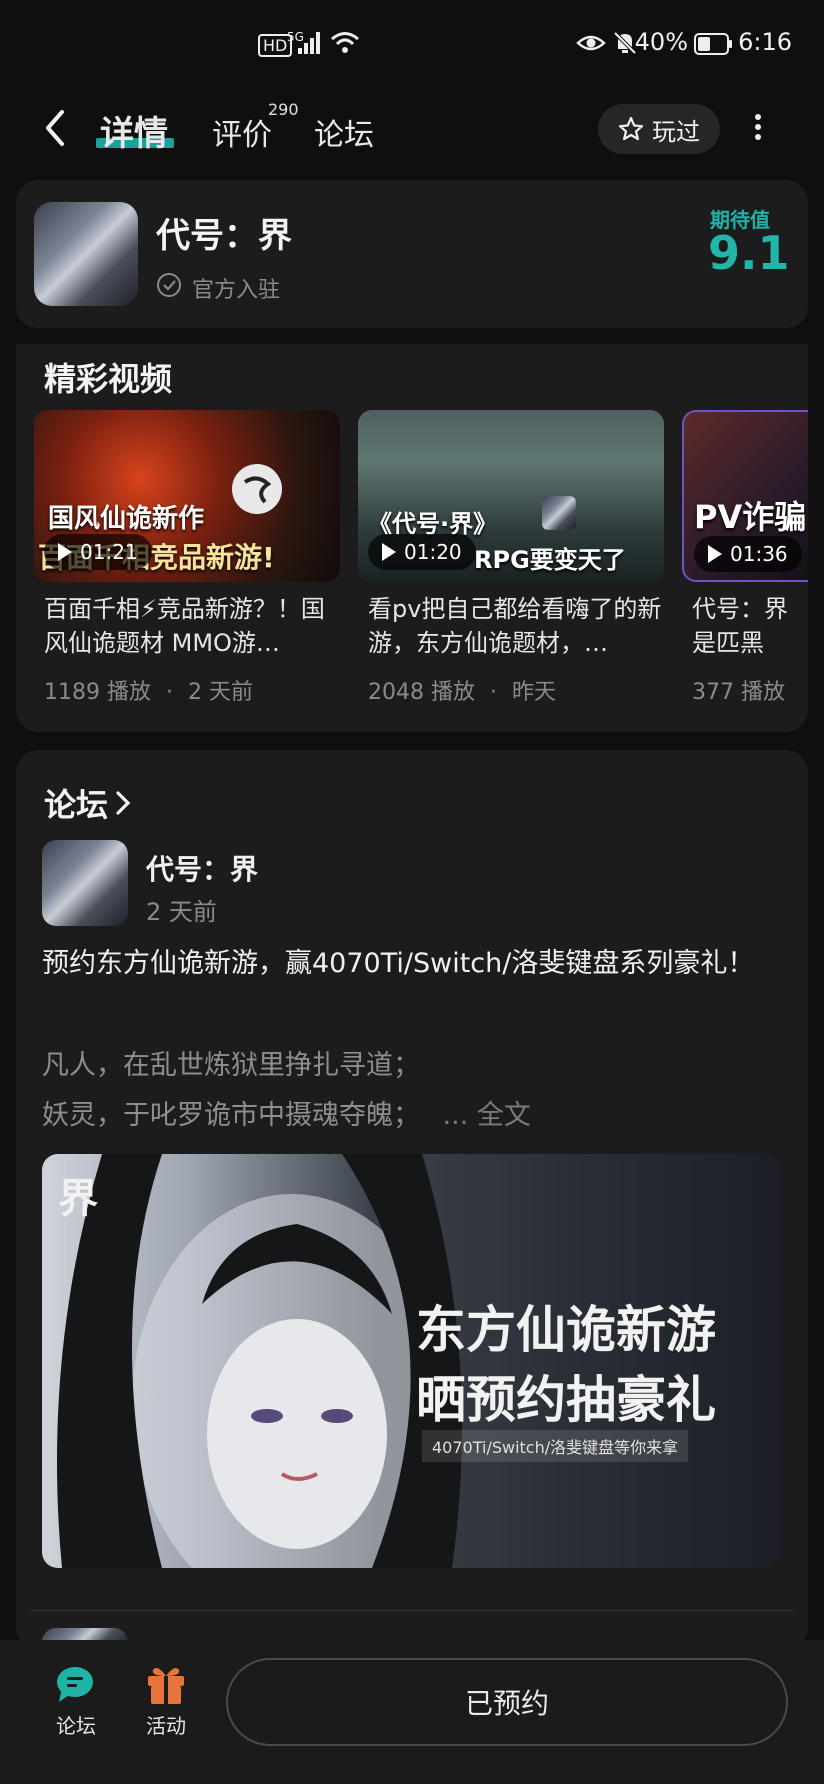 The image size is (824, 1784). What do you see at coordinates (559, 513) in the screenshot?
I see `channel-avatar` at bounding box center [559, 513].